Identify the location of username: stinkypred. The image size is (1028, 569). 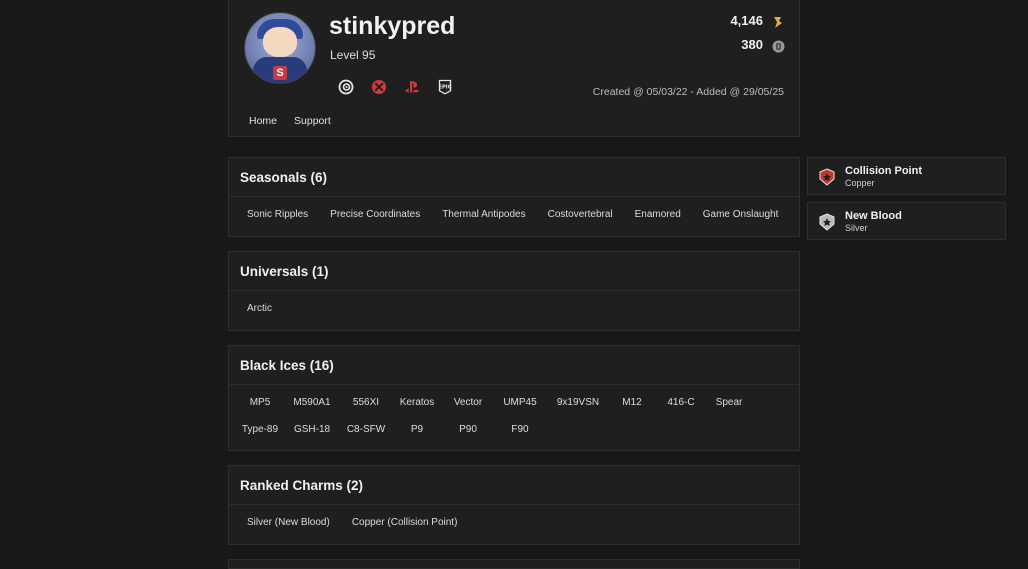
(392, 26).